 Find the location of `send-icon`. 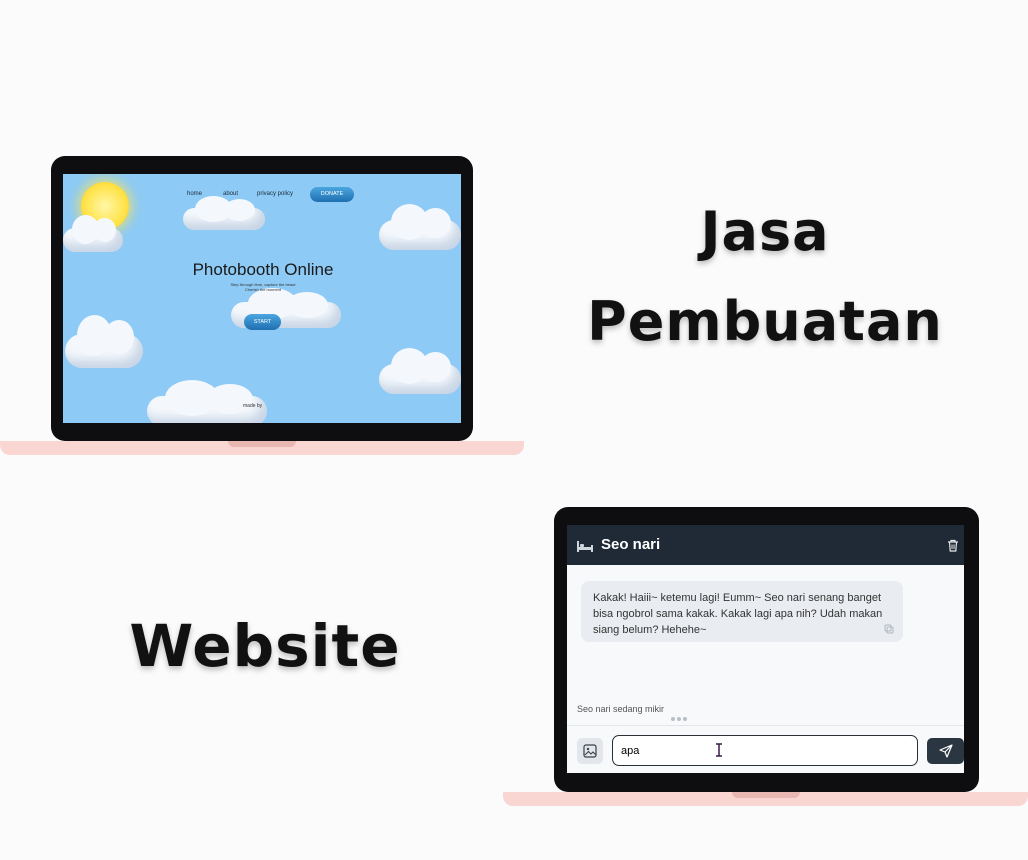

send-icon is located at coordinates (945, 751).